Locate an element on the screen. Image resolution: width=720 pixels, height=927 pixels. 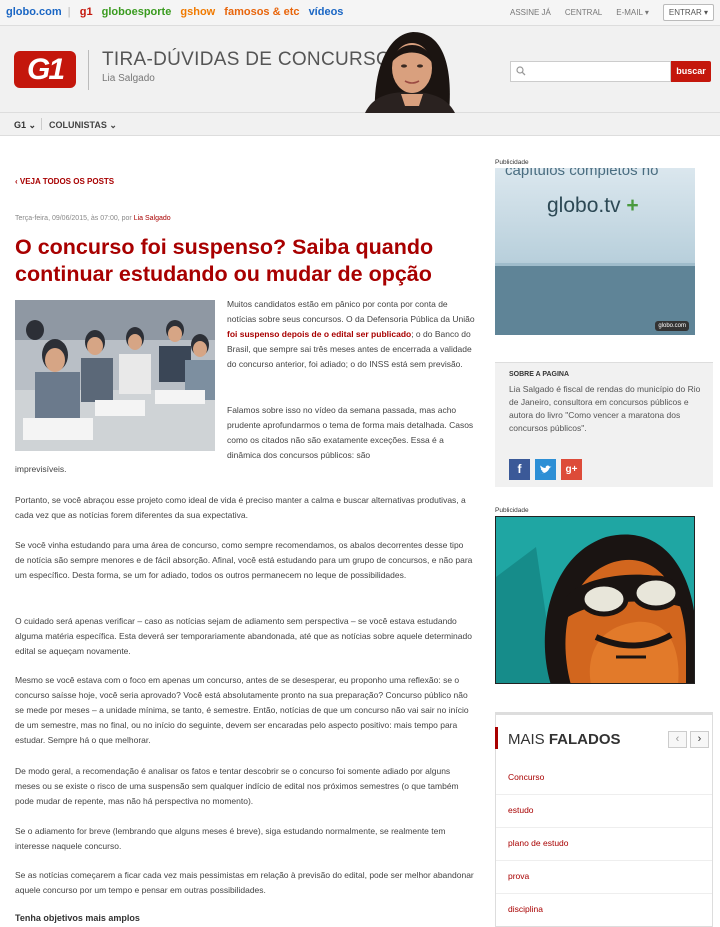
twitter-bird-glyph is located at coordinates (546, 469).